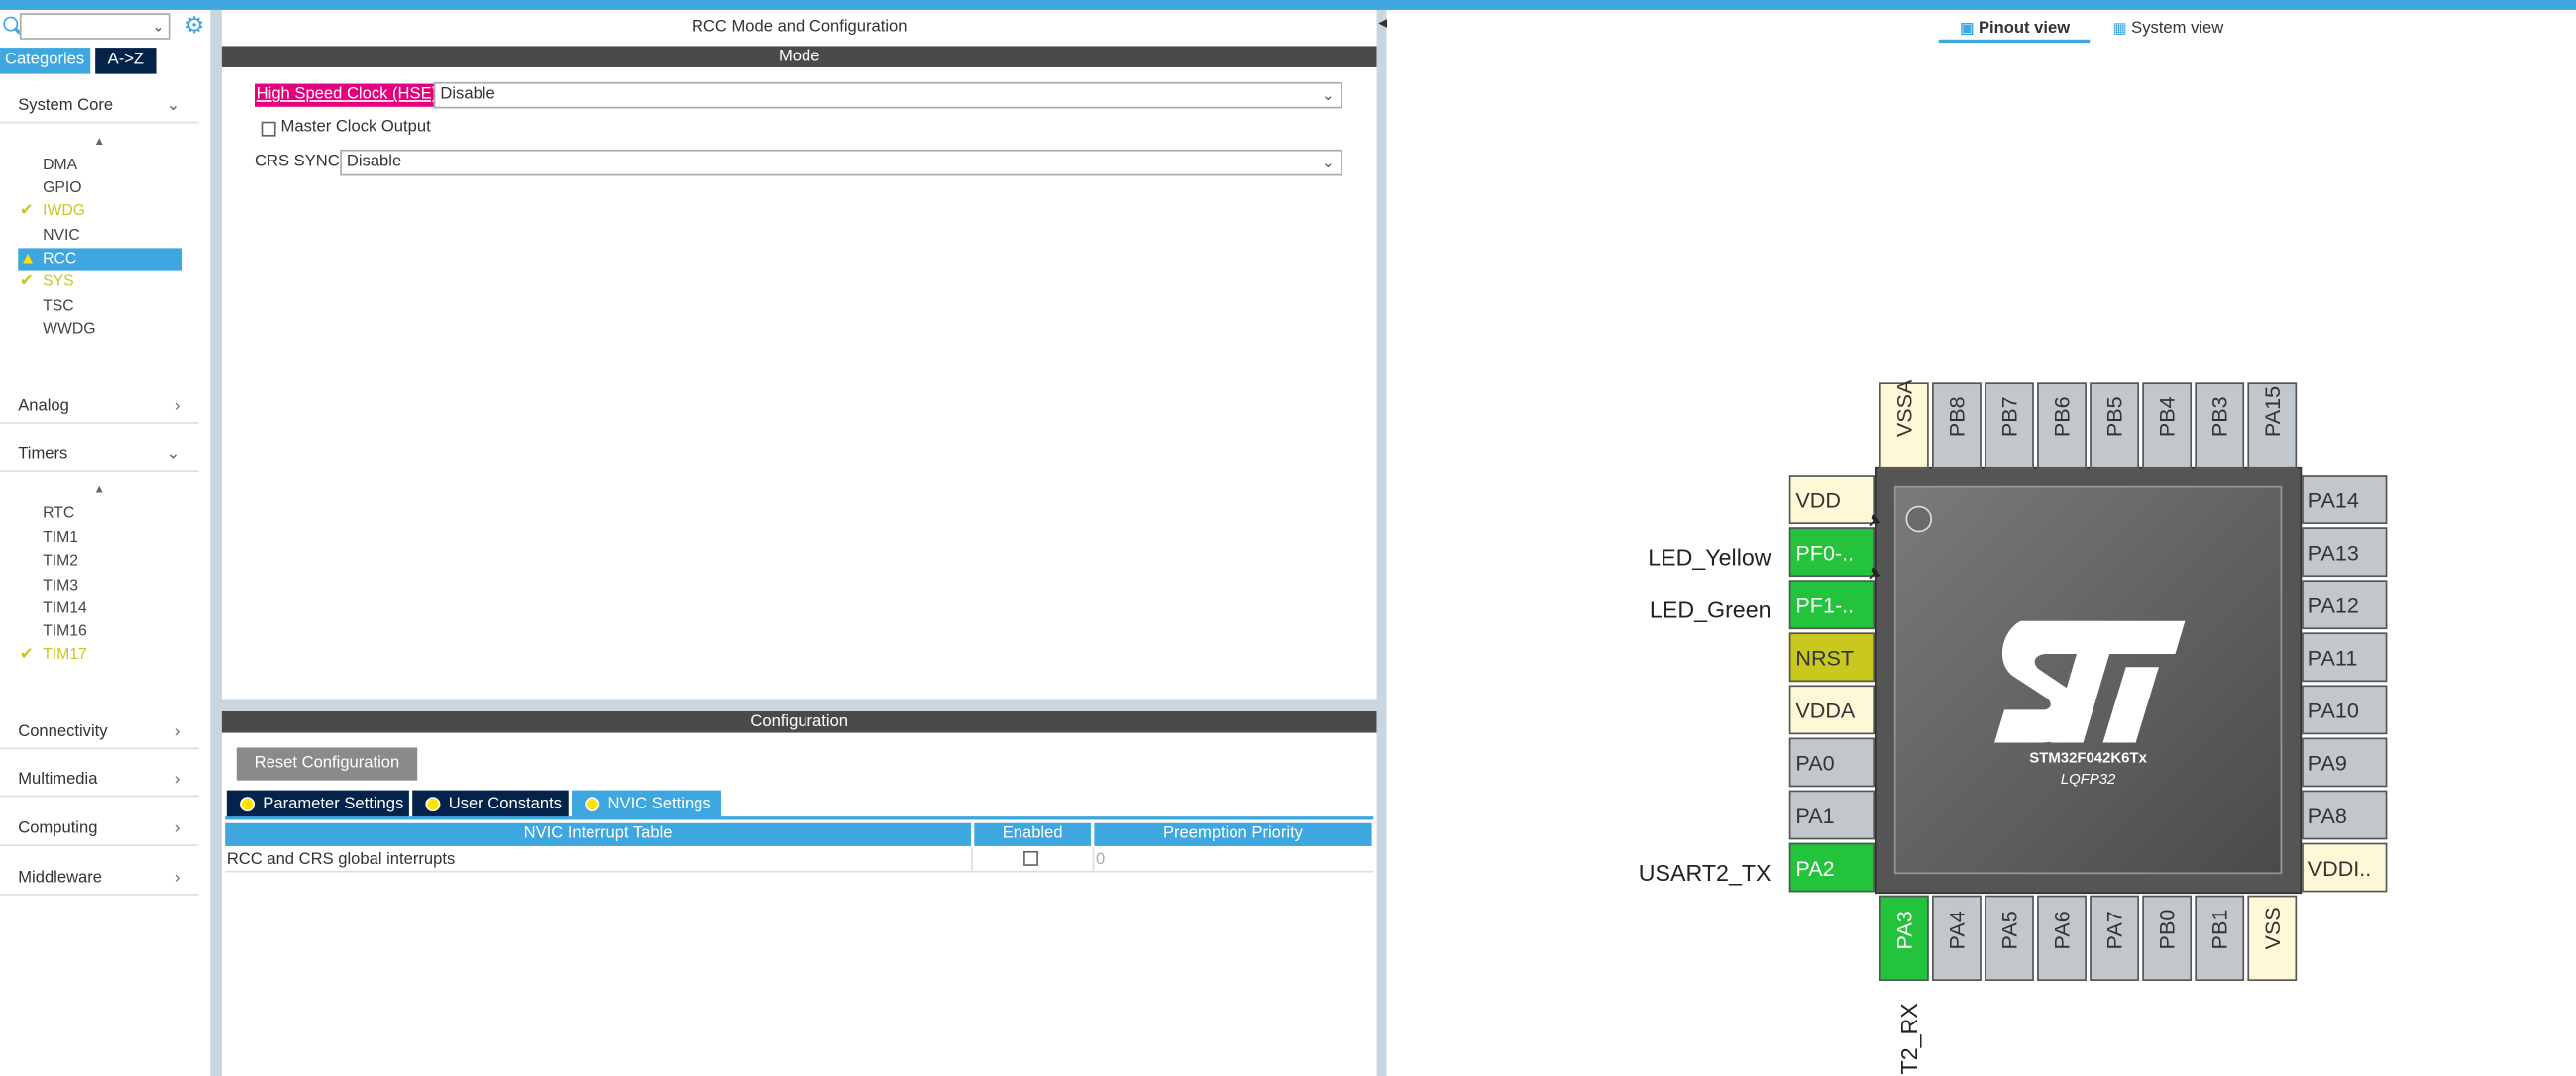 The height and width of the screenshot is (1076, 2576). Describe the element at coordinates (1832, 815) in the screenshot. I see `pin-pa1: PA1` at that location.